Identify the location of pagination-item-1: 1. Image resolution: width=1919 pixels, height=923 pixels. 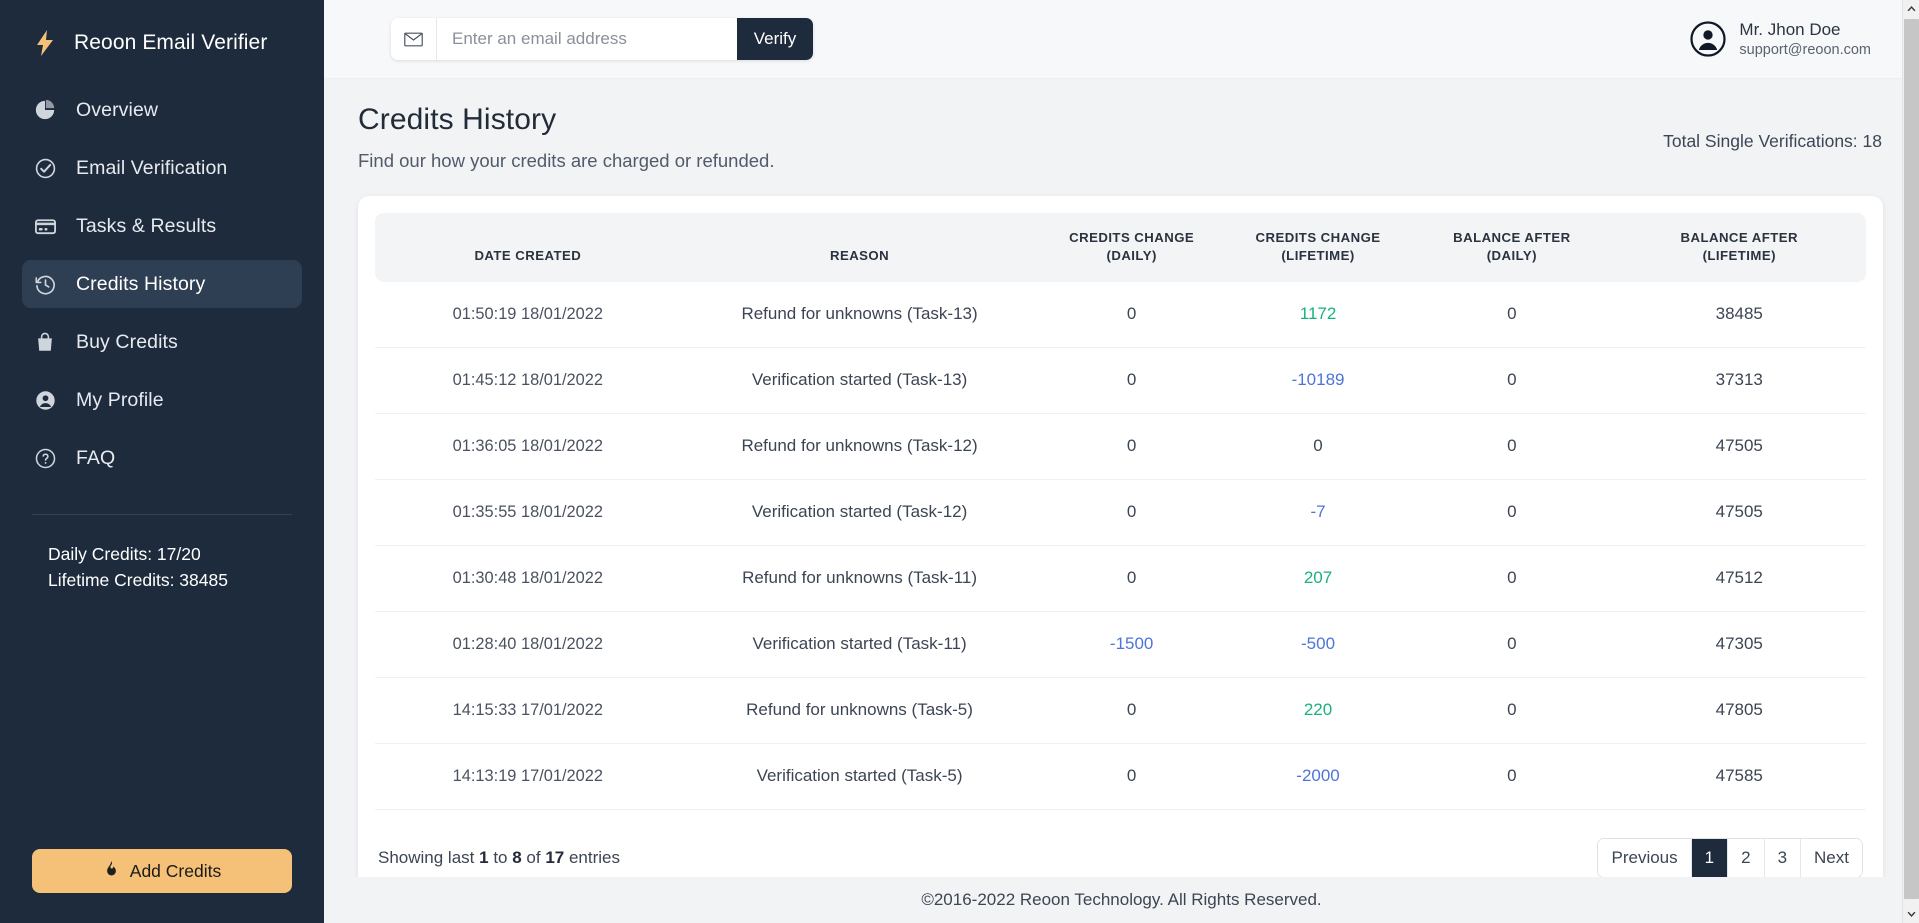
(1710, 858).